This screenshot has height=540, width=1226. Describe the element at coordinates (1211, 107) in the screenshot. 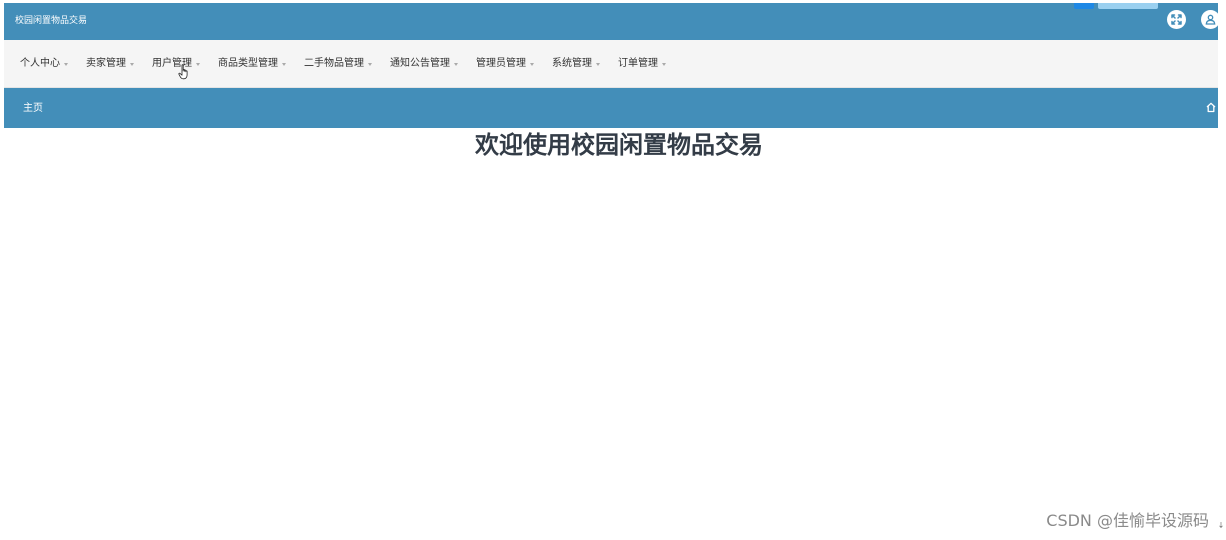

I see `home-icon` at that location.